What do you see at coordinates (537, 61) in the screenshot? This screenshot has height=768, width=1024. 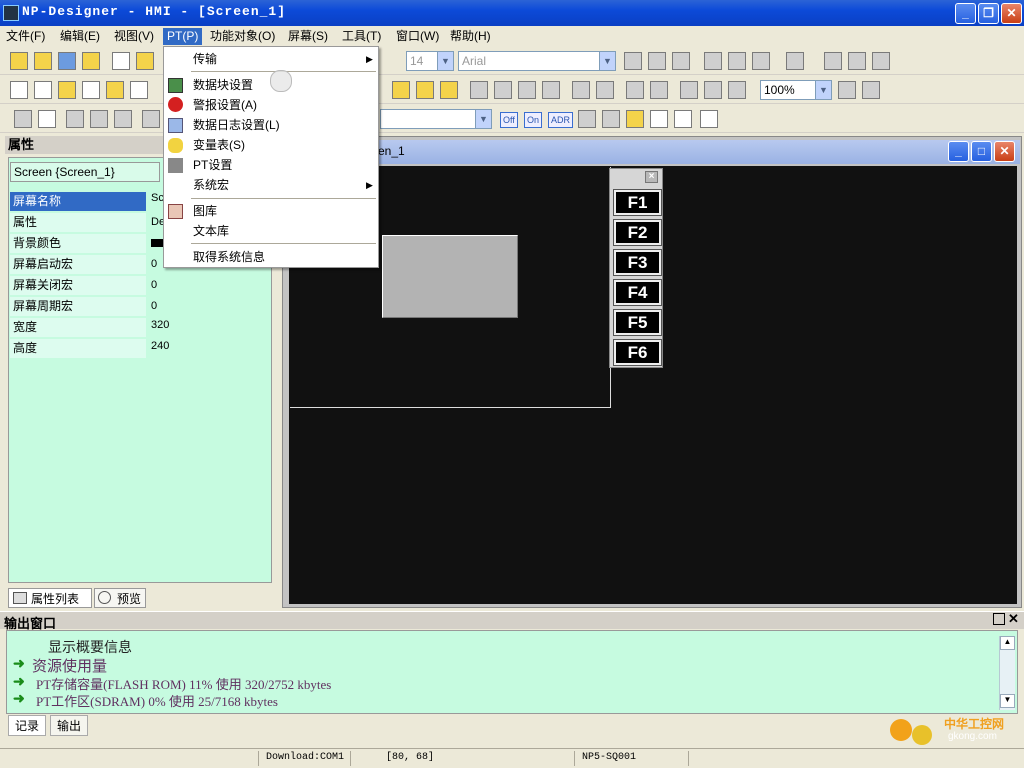 I see `font-name-select: Arial ▼` at bounding box center [537, 61].